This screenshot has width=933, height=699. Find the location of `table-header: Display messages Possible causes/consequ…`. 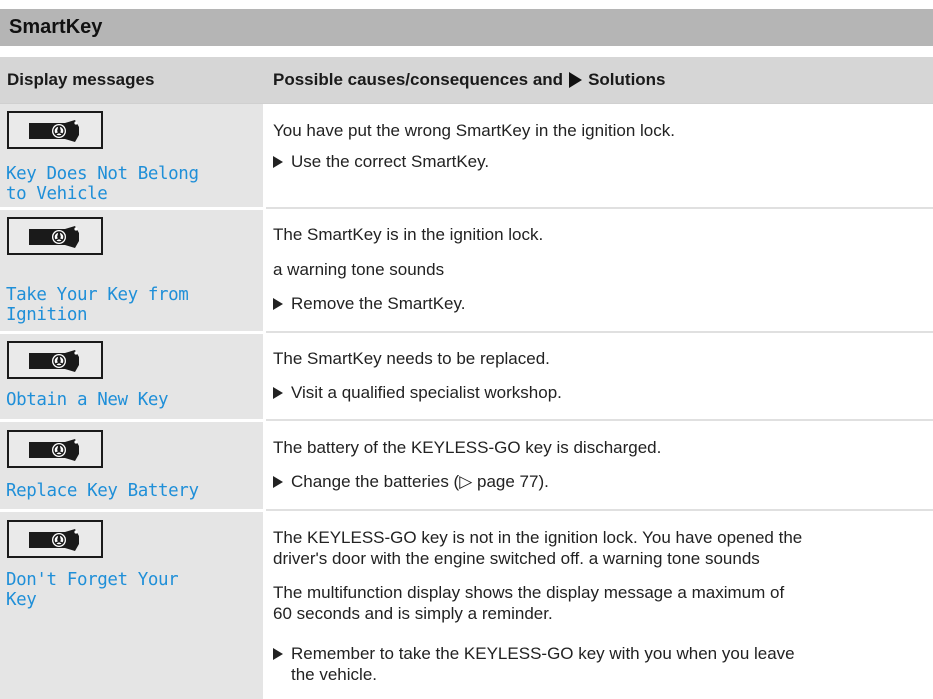

table-header: Display messages Possible causes/consequ… is located at coordinates (466, 80).